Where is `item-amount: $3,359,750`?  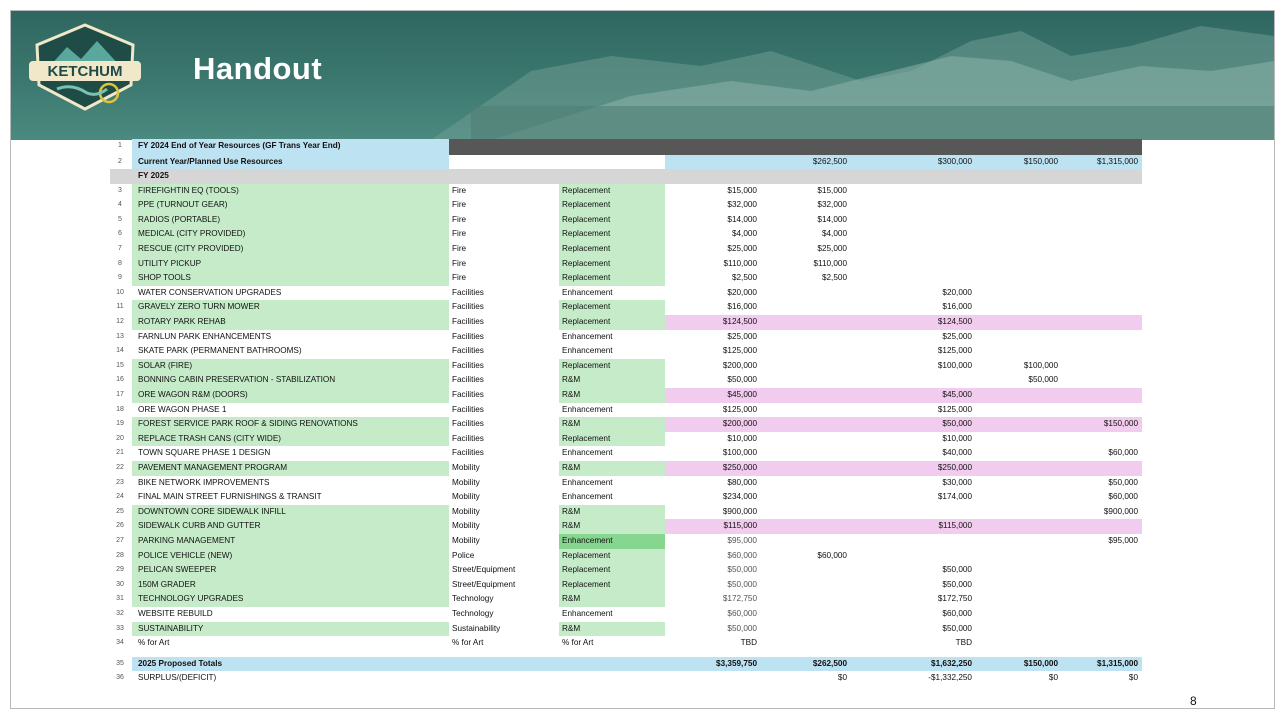 item-amount: $3,359,750 is located at coordinates (713, 664).